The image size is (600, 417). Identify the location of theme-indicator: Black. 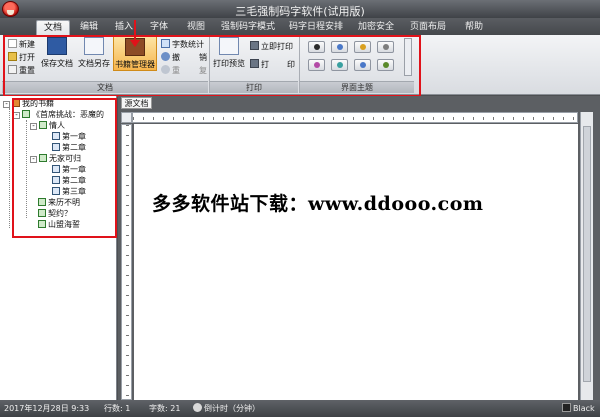
(578, 408).